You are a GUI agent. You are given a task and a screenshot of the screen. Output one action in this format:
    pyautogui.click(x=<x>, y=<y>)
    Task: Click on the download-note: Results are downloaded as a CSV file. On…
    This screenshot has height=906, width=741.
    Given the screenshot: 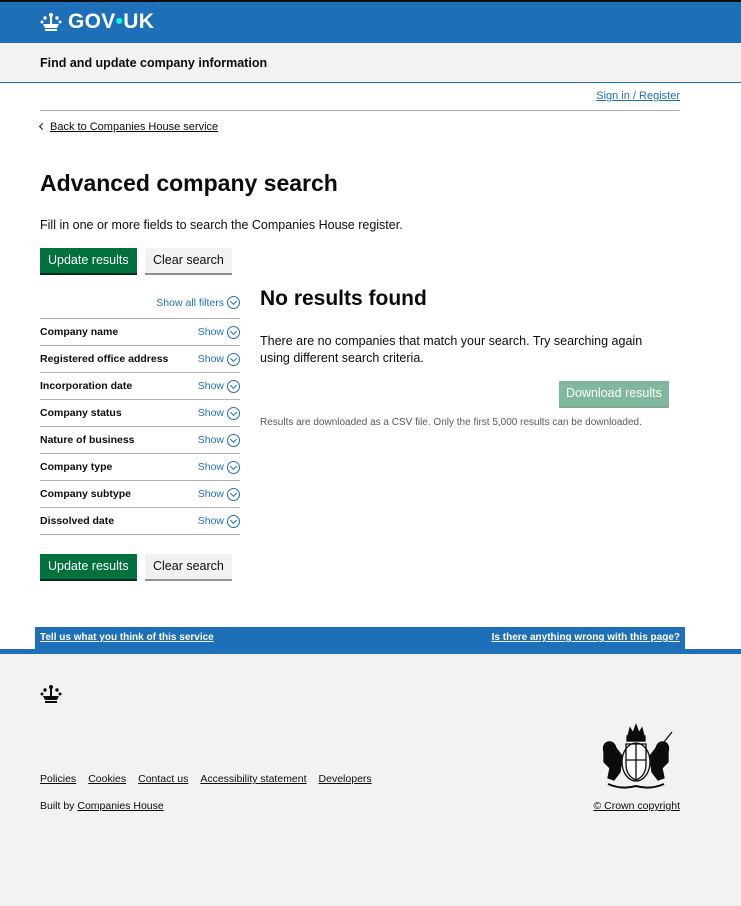 What is the action you would take?
    pyautogui.click(x=451, y=422)
    